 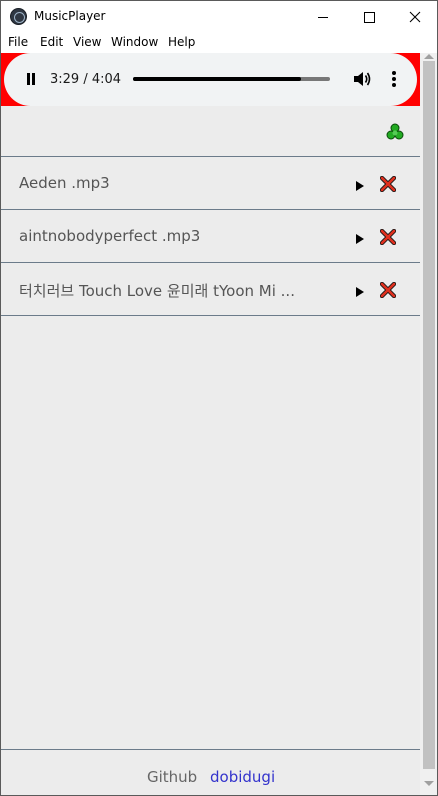 I want to click on track-row: aintnobodyperfect .mp3, so click(x=210, y=236).